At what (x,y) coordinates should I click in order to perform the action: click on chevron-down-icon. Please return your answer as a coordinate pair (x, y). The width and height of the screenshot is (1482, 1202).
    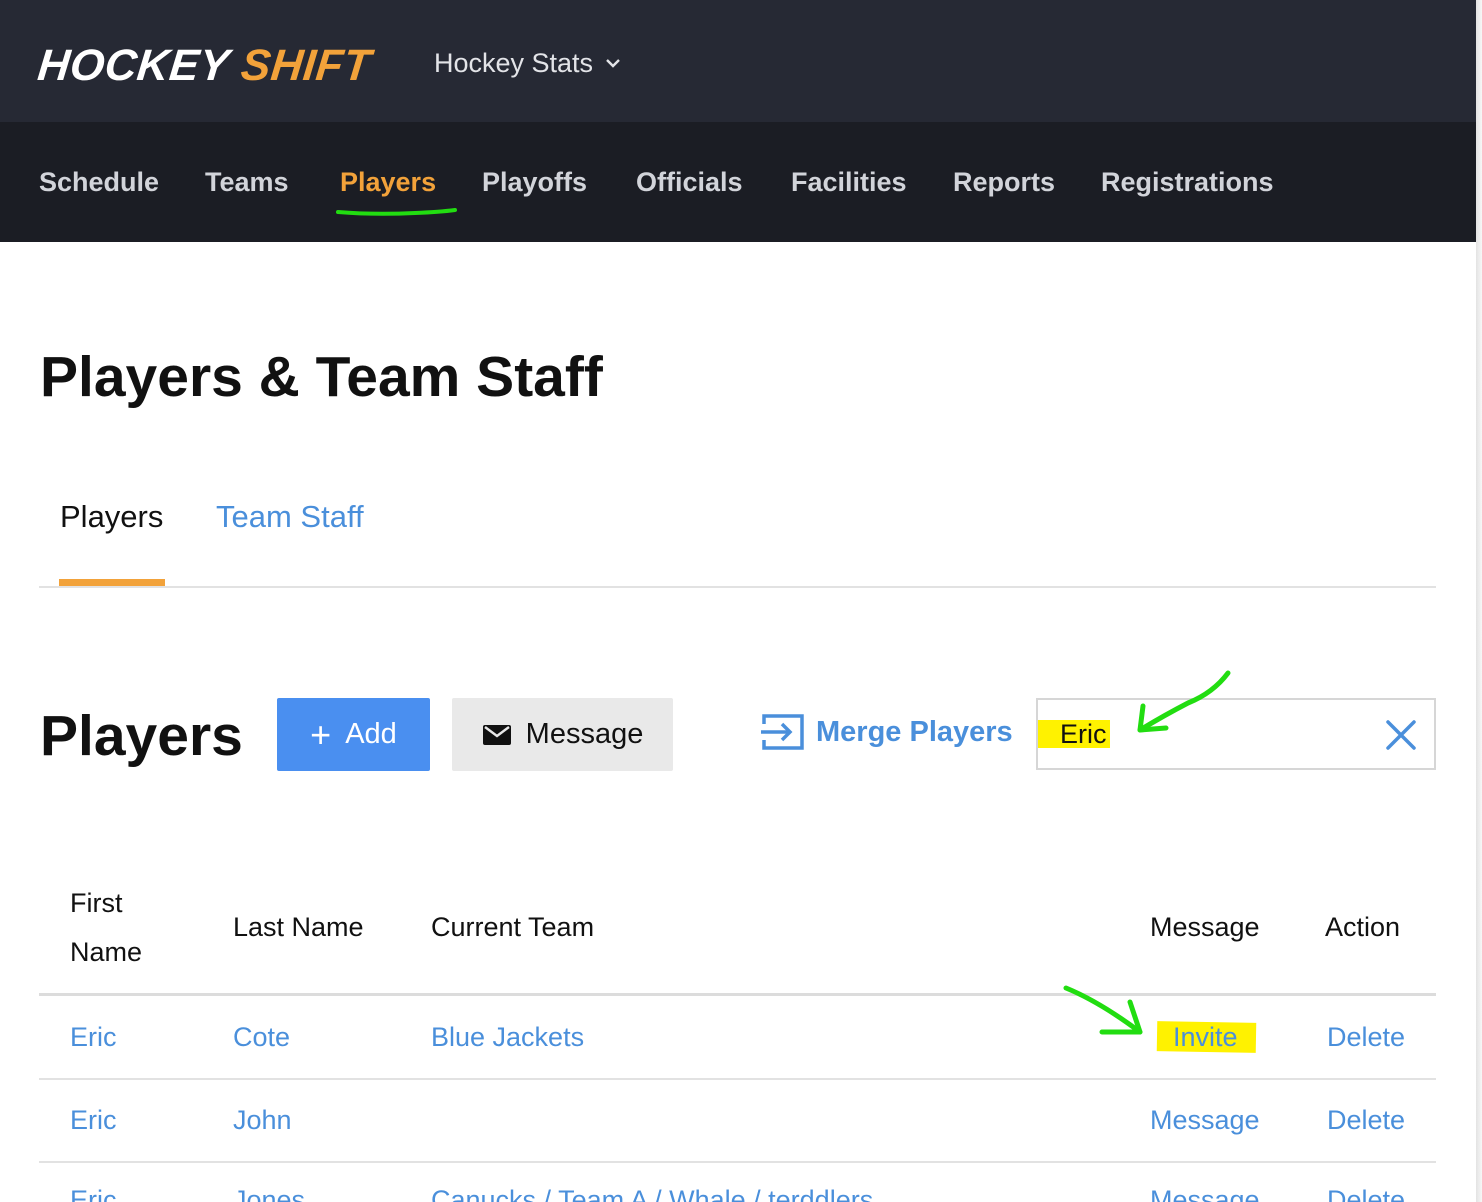
    Looking at the image, I should click on (613, 63).